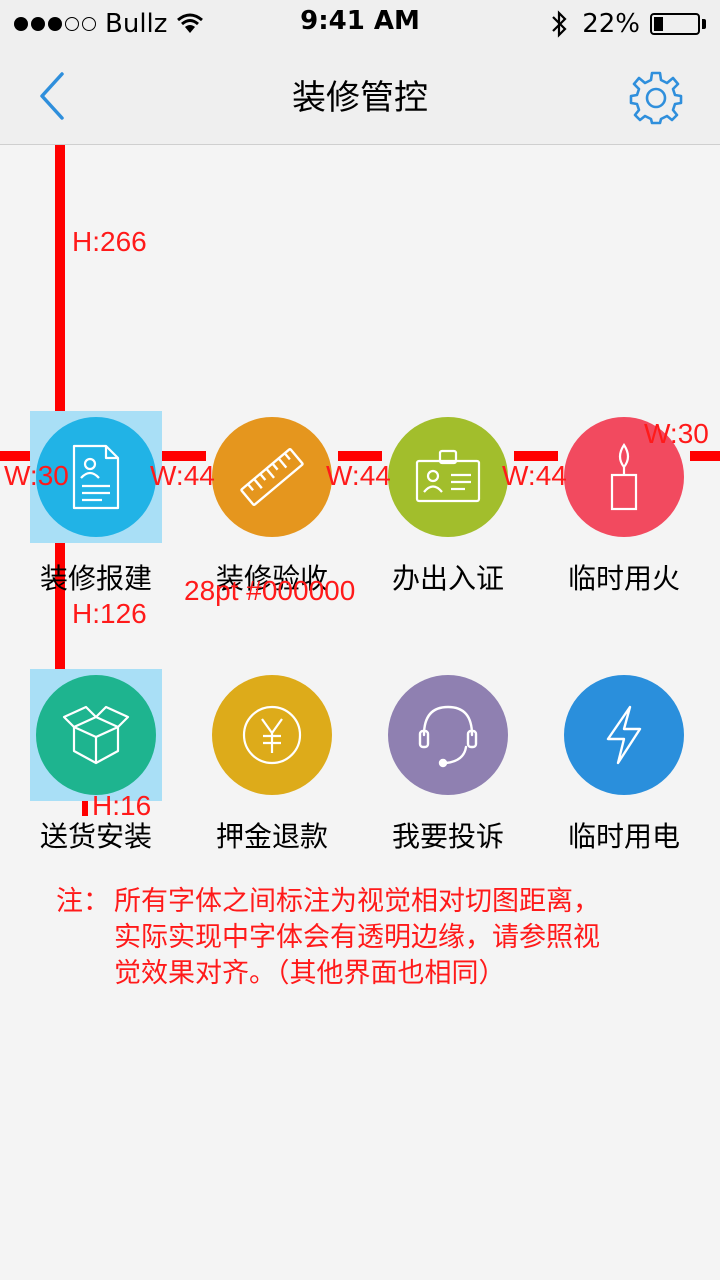 The width and height of the screenshot is (720, 1280). What do you see at coordinates (704, 24) in the screenshot?
I see `battery-cap` at bounding box center [704, 24].